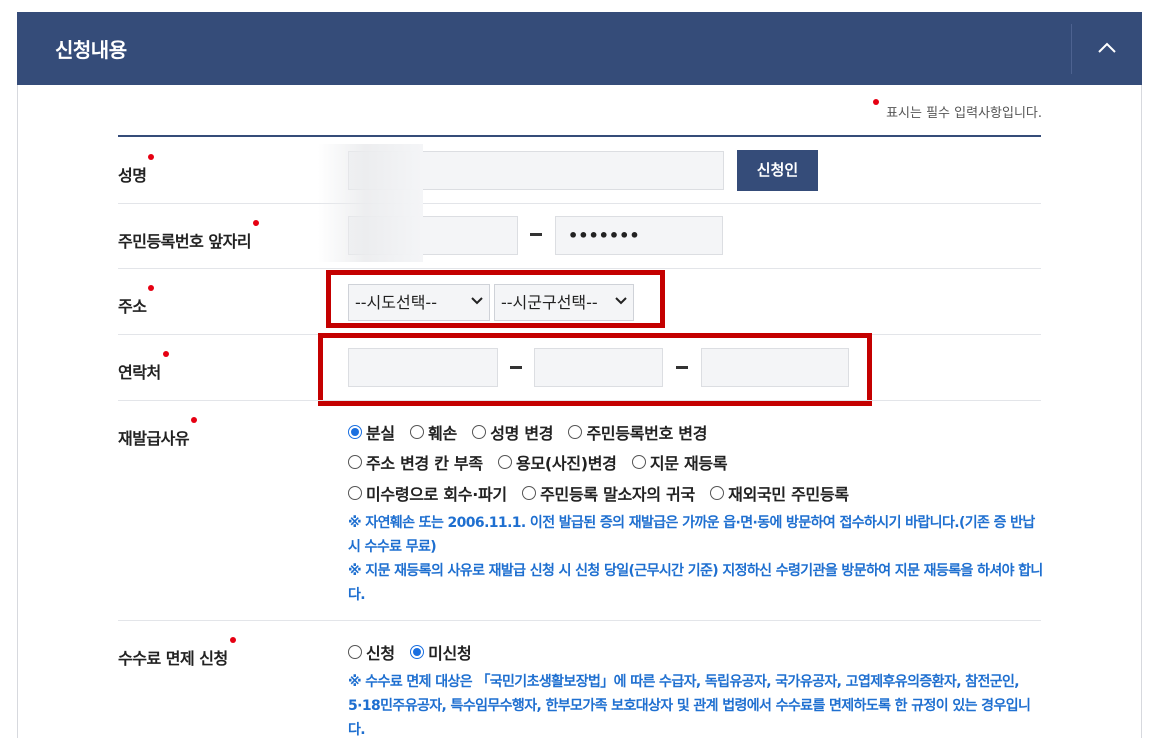 The width and height of the screenshot is (1175, 738). Describe the element at coordinates (139, 372) in the screenshot. I see `phone-label-text: 연락처` at that location.